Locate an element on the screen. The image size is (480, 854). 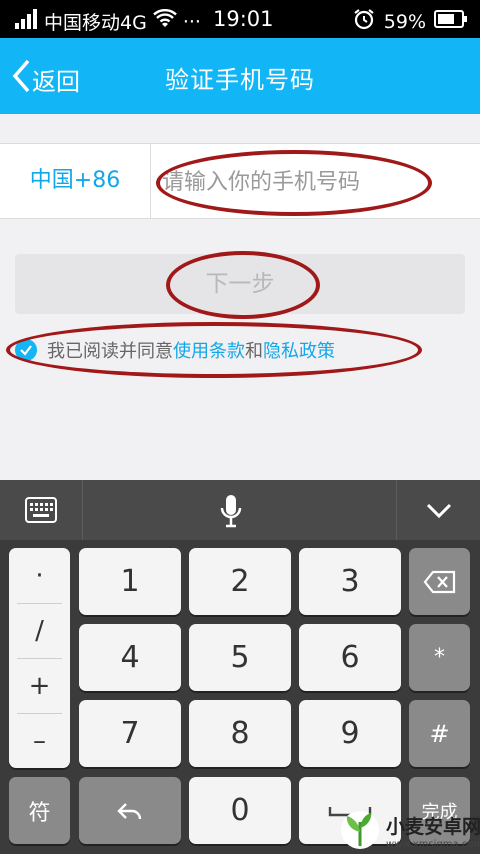
phone-input is located at coordinates (312, 182).